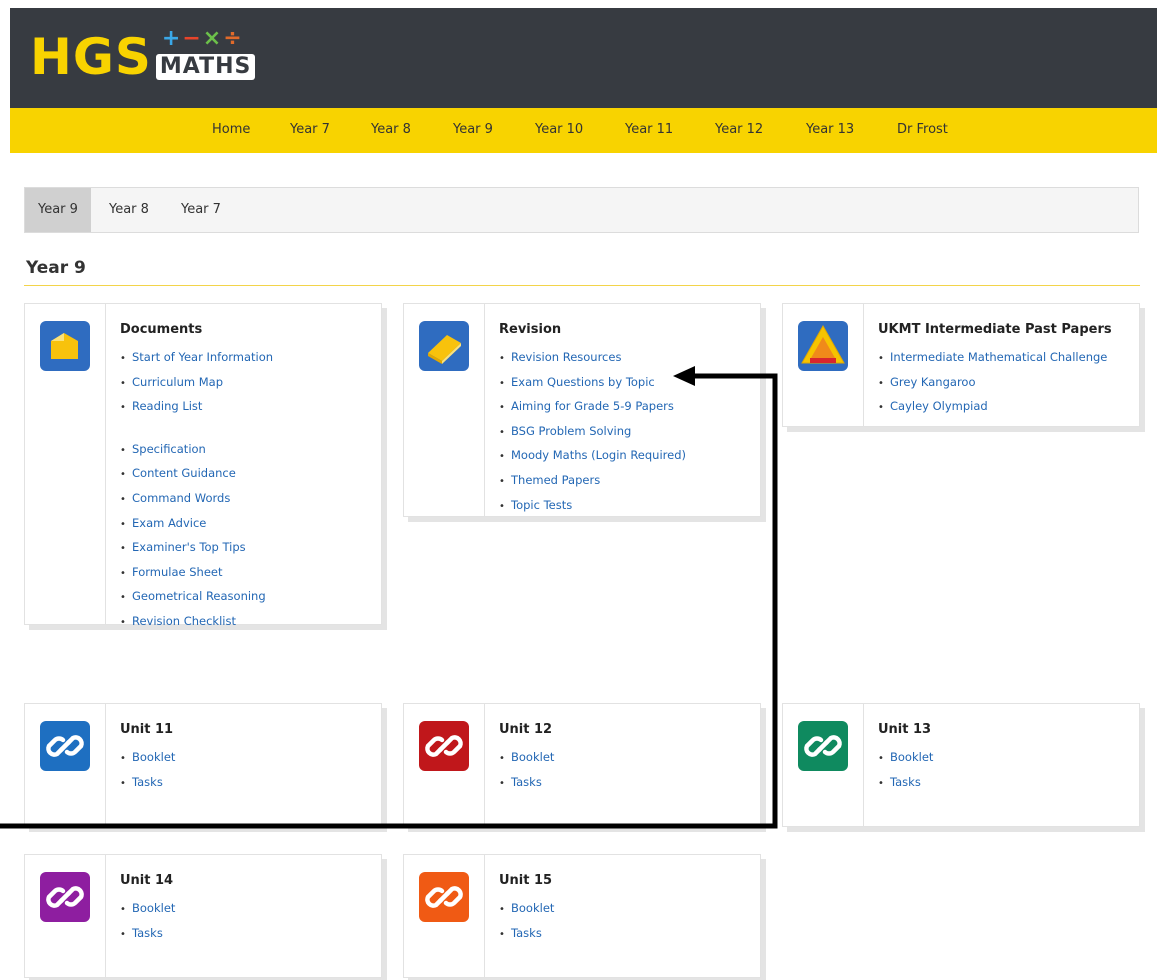  What do you see at coordinates (56, 268) in the screenshot?
I see `page-title: Year 9` at bounding box center [56, 268].